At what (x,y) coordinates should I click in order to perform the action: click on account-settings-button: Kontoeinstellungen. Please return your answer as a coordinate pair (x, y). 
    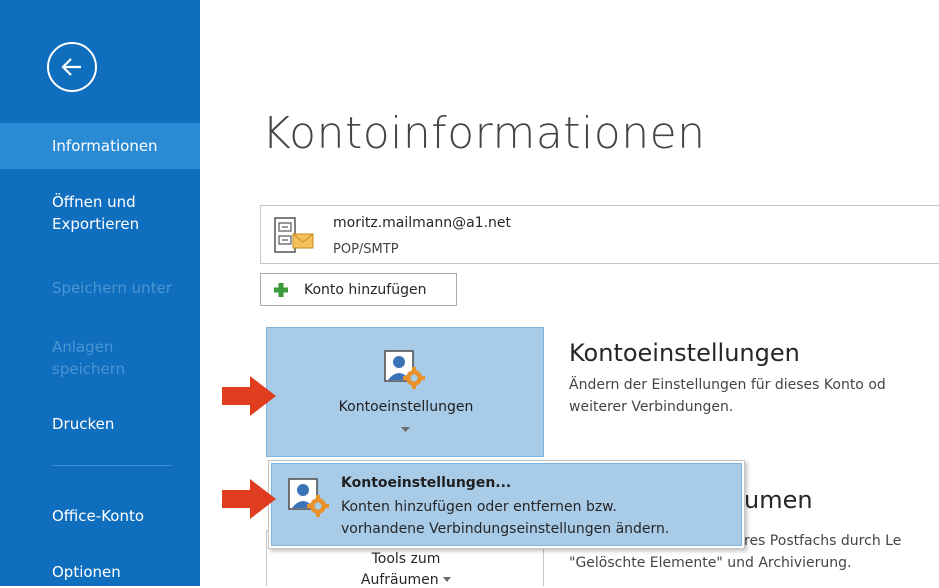
    Looking at the image, I should click on (405, 392).